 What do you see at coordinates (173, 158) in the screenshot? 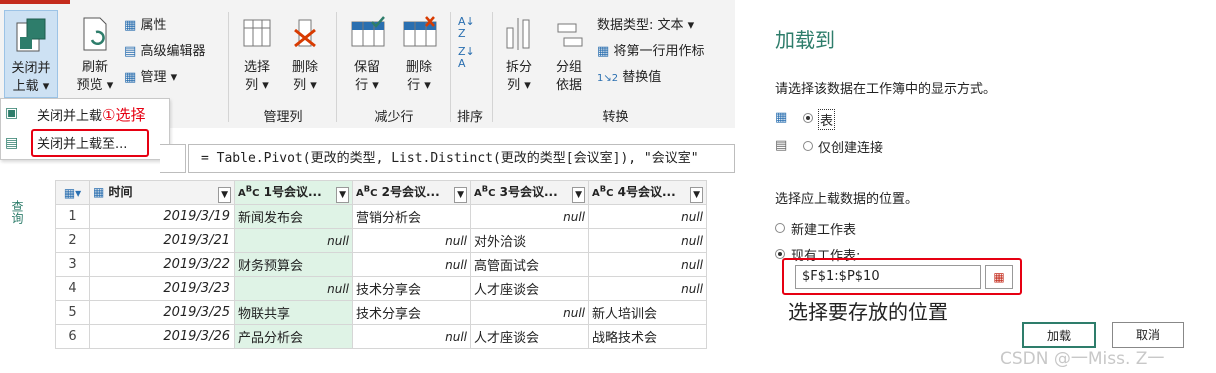
I see `formula-expand` at bounding box center [173, 158].